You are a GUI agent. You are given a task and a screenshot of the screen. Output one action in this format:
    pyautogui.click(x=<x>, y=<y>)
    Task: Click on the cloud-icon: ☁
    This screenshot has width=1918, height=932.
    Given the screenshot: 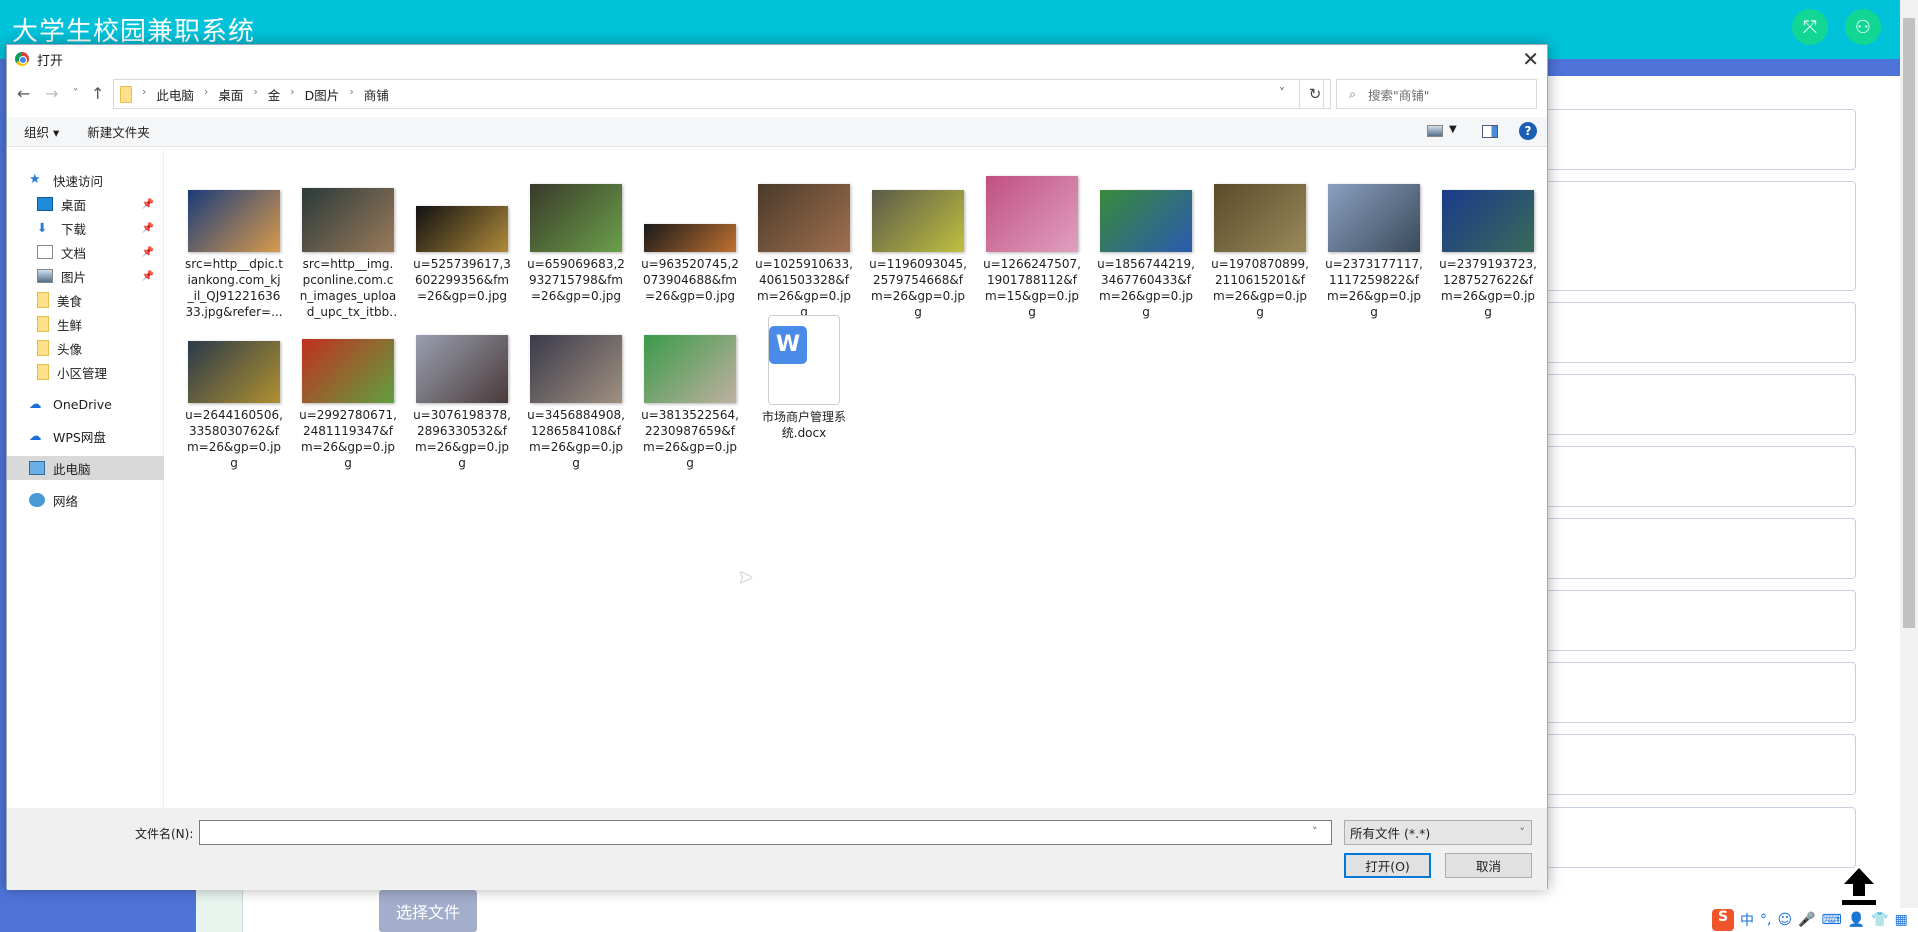 What is the action you would take?
    pyautogui.click(x=35, y=403)
    